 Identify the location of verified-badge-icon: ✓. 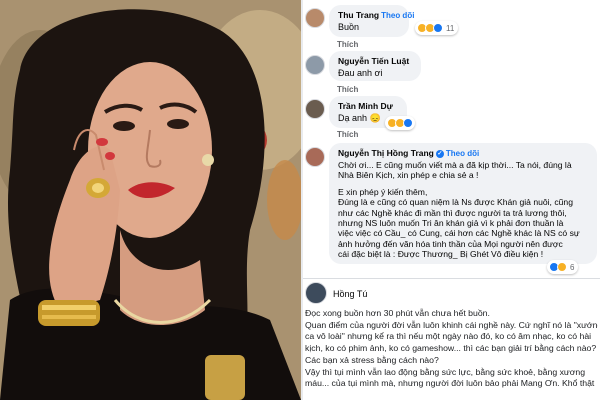
(439, 154).